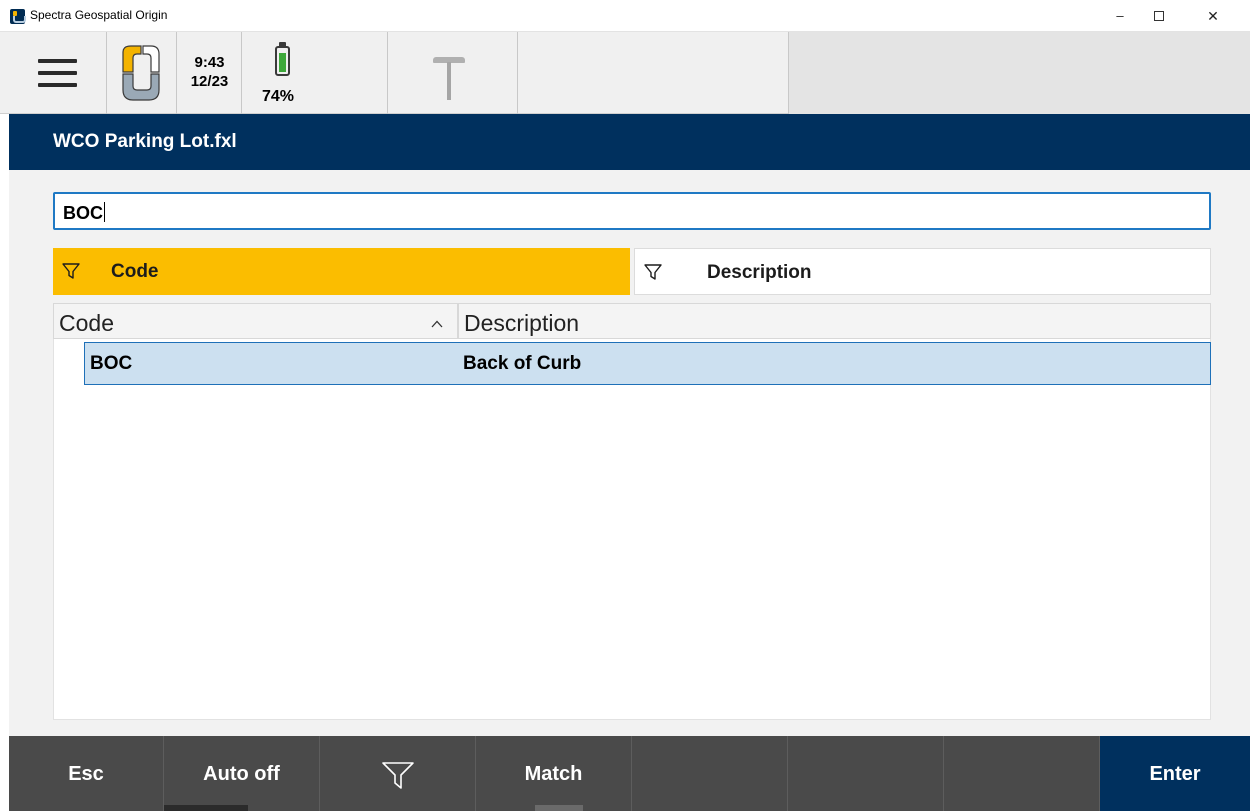  What do you see at coordinates (278, 96) in the screenshot?
I see `battery-percent: 74%` at bounding box center [278, 96].